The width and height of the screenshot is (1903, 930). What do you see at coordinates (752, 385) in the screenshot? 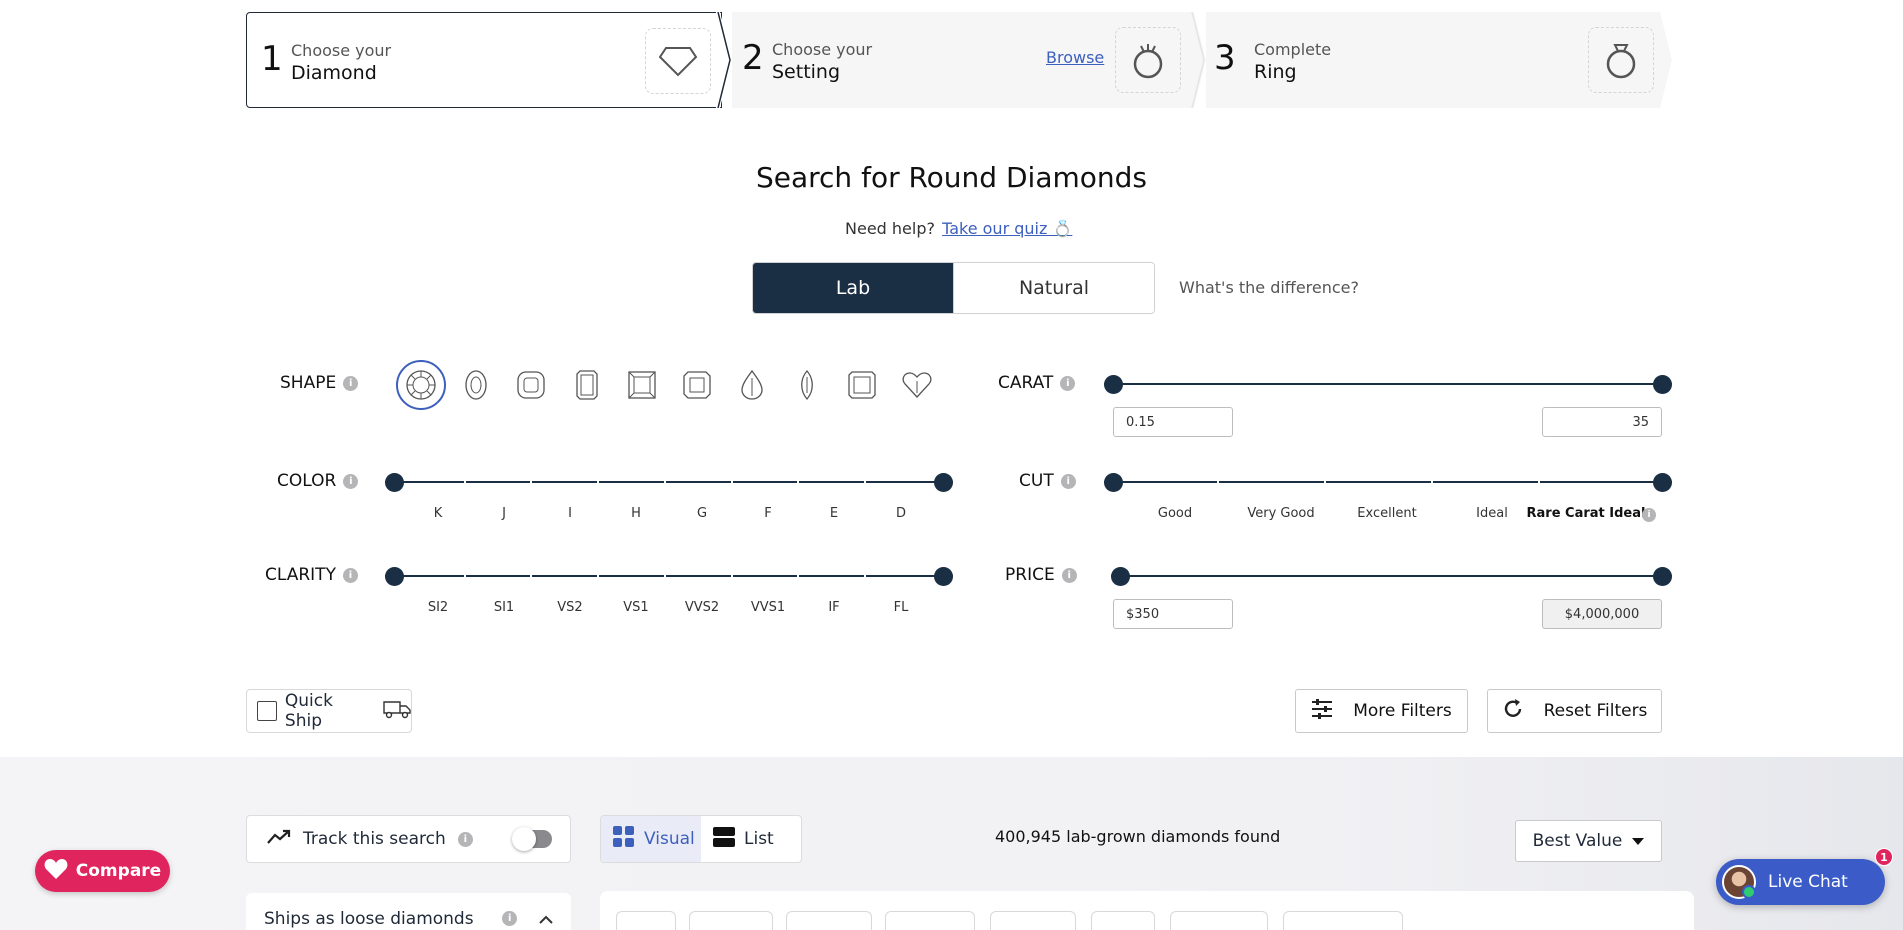
I see `shape-pear` at bounding box center [752, 385].